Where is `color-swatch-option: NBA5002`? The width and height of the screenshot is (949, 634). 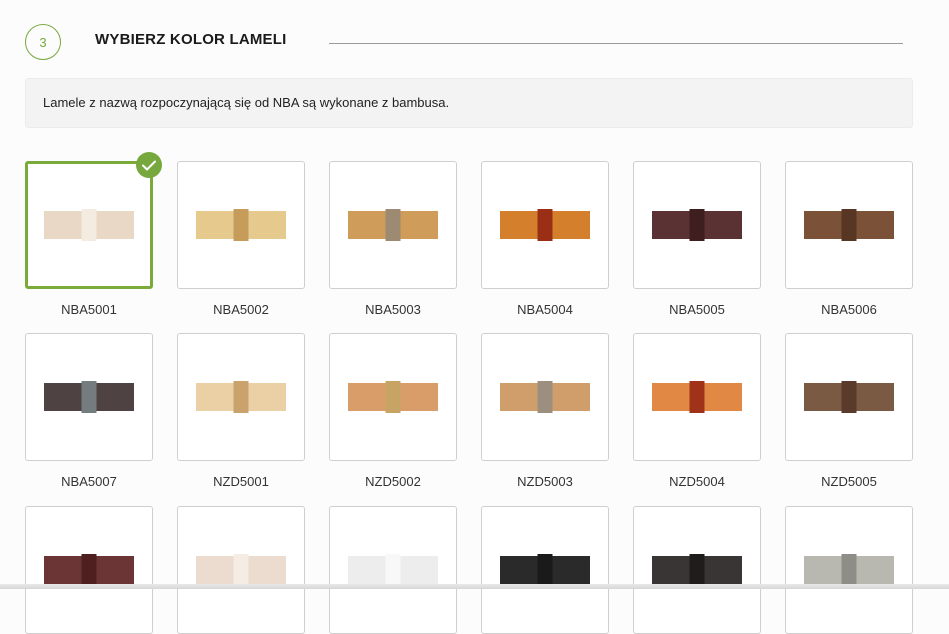
color-swatch-option: NBA5002 is located at coordinates (241, 239).